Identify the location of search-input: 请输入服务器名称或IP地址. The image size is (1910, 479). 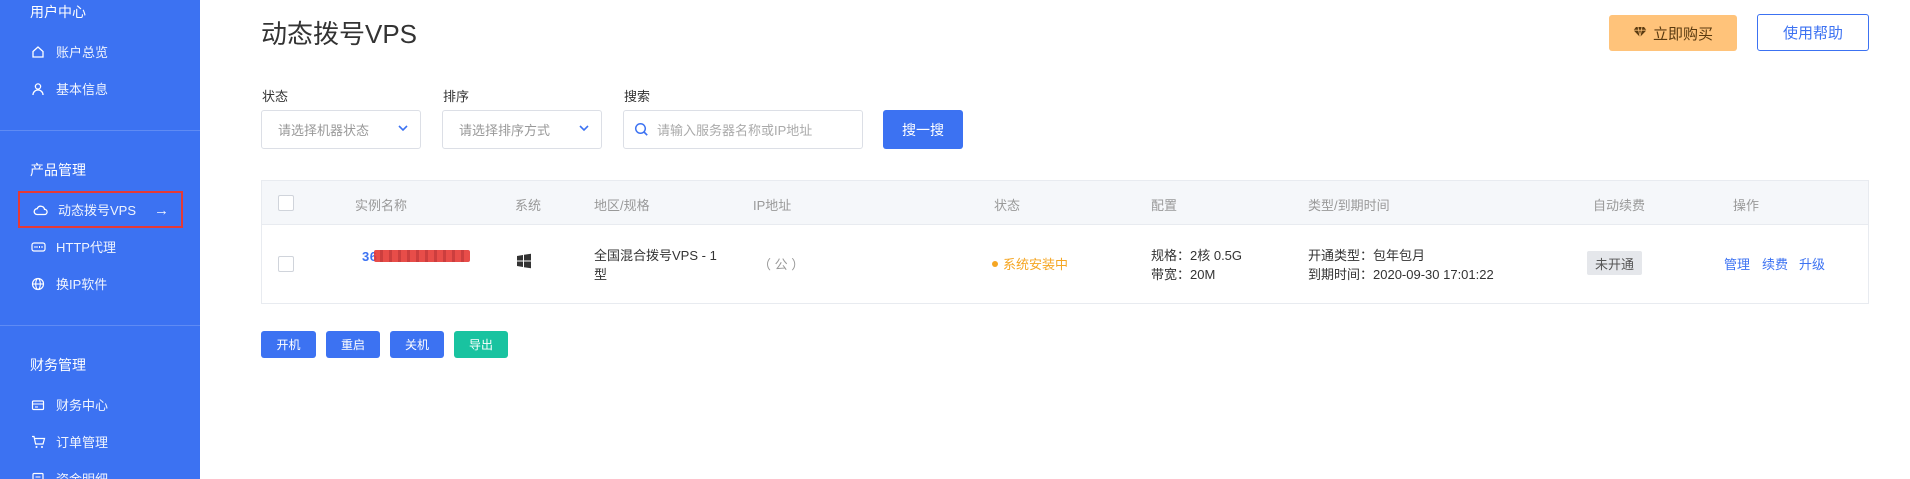
(743, 129).